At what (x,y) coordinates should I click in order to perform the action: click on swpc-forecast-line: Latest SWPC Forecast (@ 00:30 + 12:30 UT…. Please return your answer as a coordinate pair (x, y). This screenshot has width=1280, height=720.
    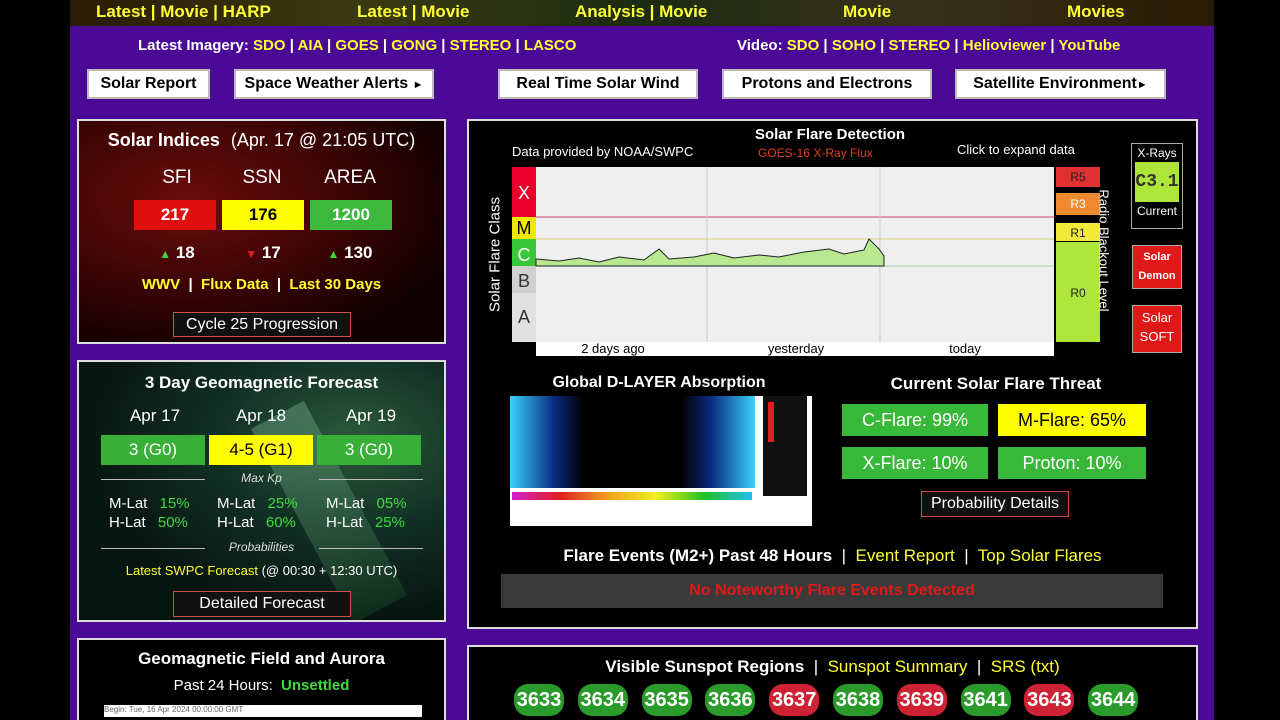
    Looking at the image, I should click on (261, 570).